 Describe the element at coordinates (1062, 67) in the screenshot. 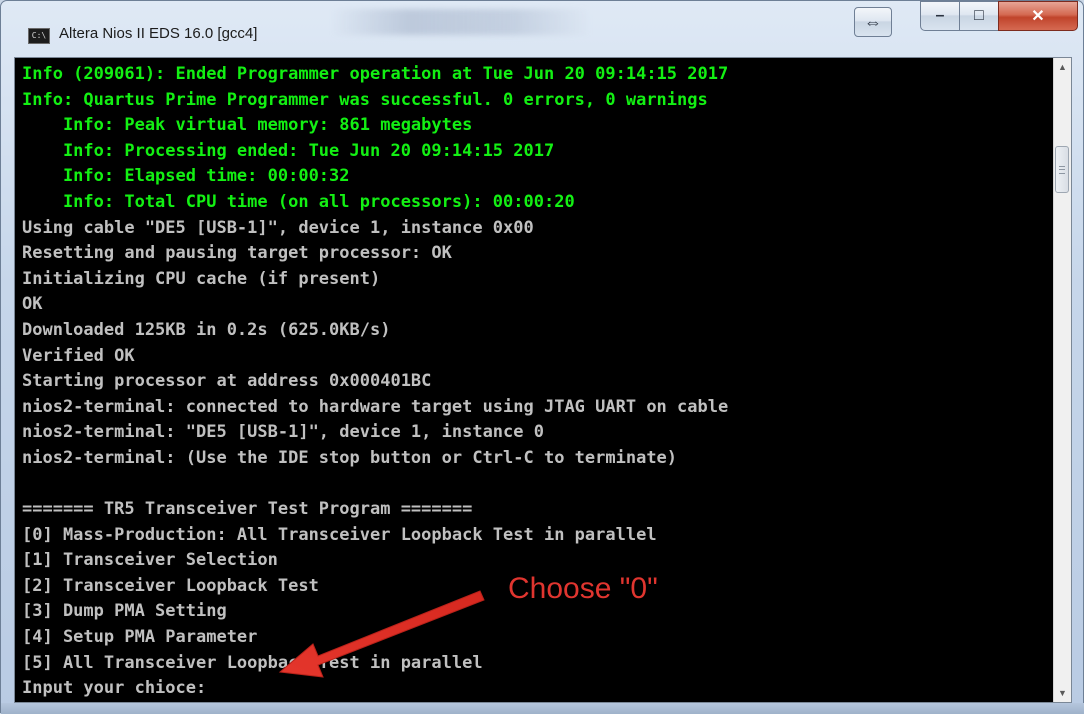

I see `scroll-up-arrow-icon: ▲` at that location.